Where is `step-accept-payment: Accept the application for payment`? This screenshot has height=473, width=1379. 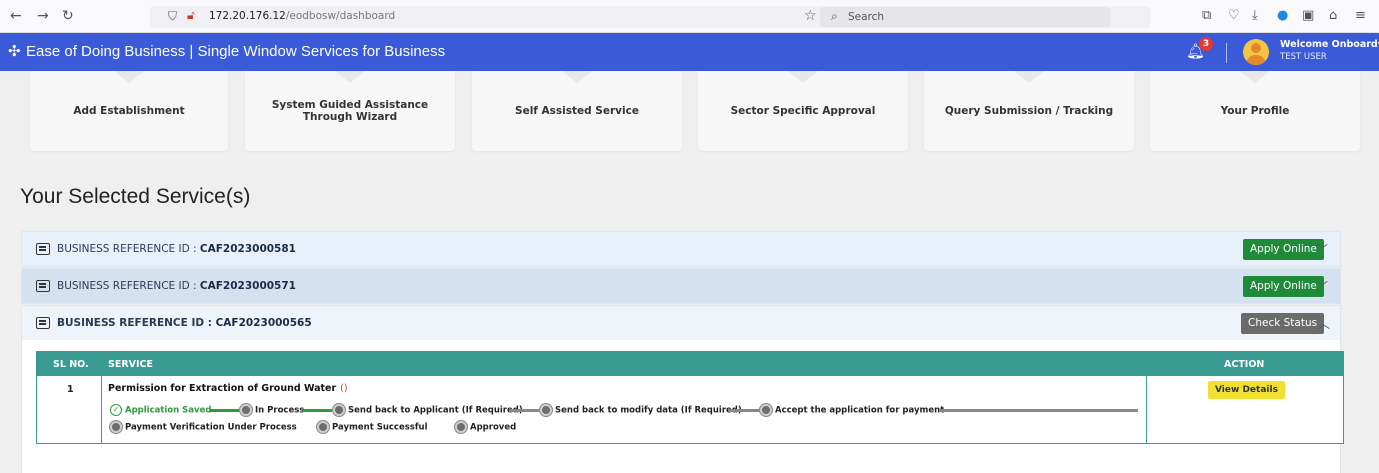 step-accept-payment: Accept the application for payment is located at coordinates (852, 410).